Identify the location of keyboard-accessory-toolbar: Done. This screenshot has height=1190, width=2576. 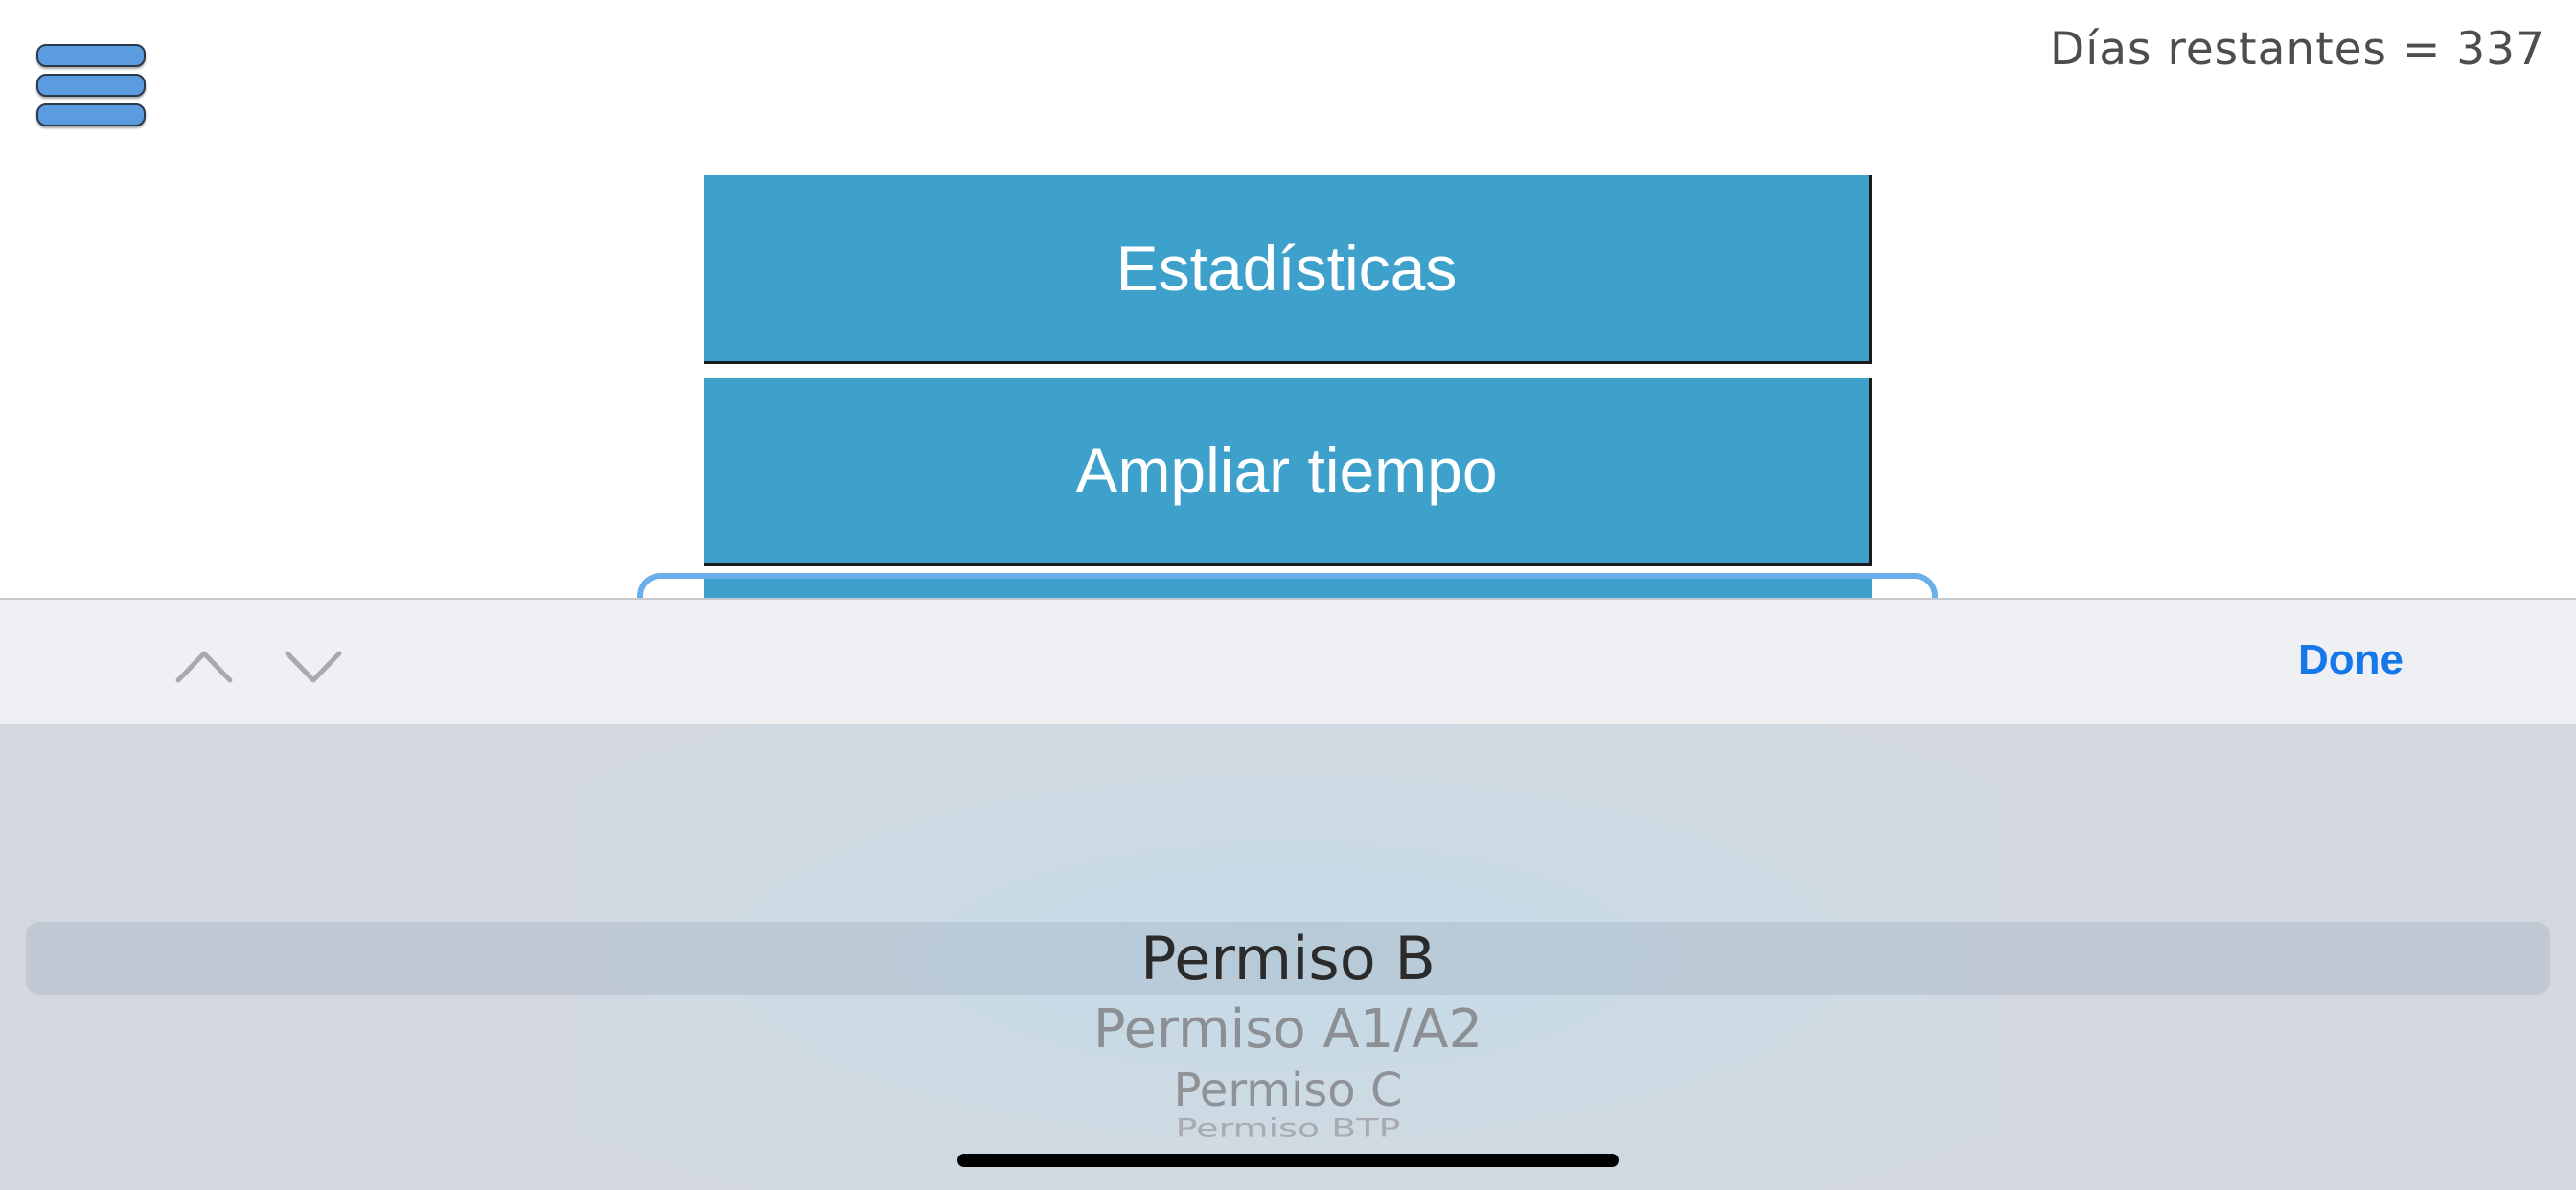
(1288, 661).